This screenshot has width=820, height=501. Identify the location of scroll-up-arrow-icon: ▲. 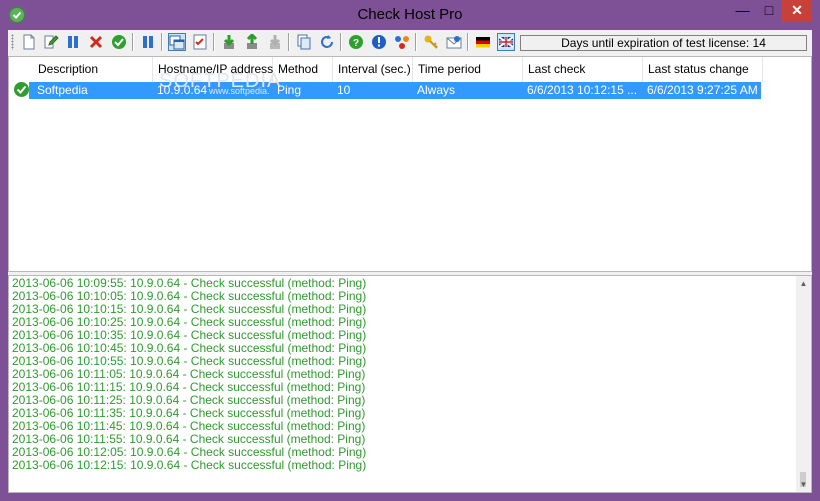
(803, 283).